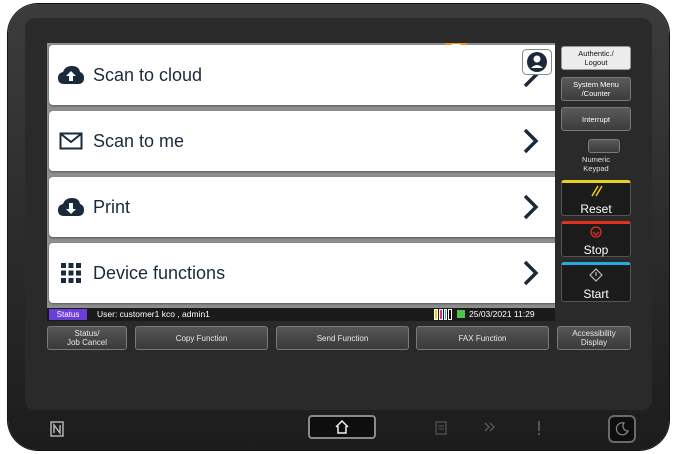  Describe the element at coordinates (201, 338) in the screenshot. I see `tab-copy-function: Copy Function` at that location.